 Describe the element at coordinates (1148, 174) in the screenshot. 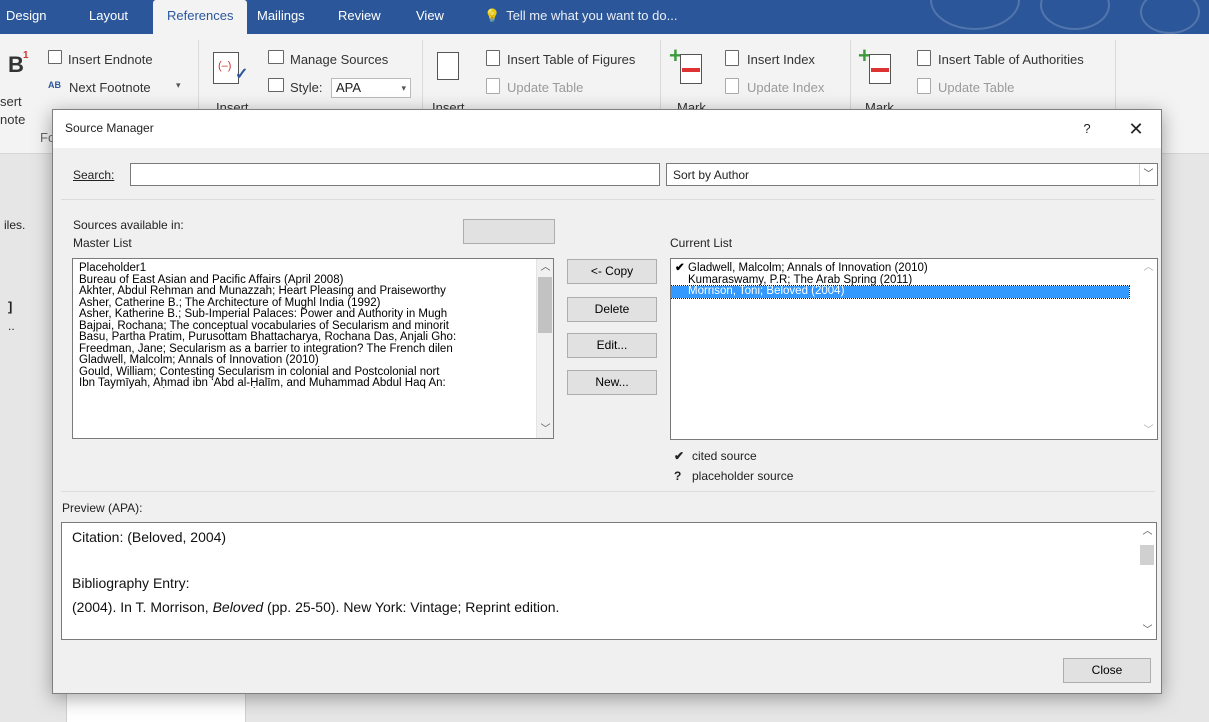

I see `chevron-down-icon: ﹀` at that location.